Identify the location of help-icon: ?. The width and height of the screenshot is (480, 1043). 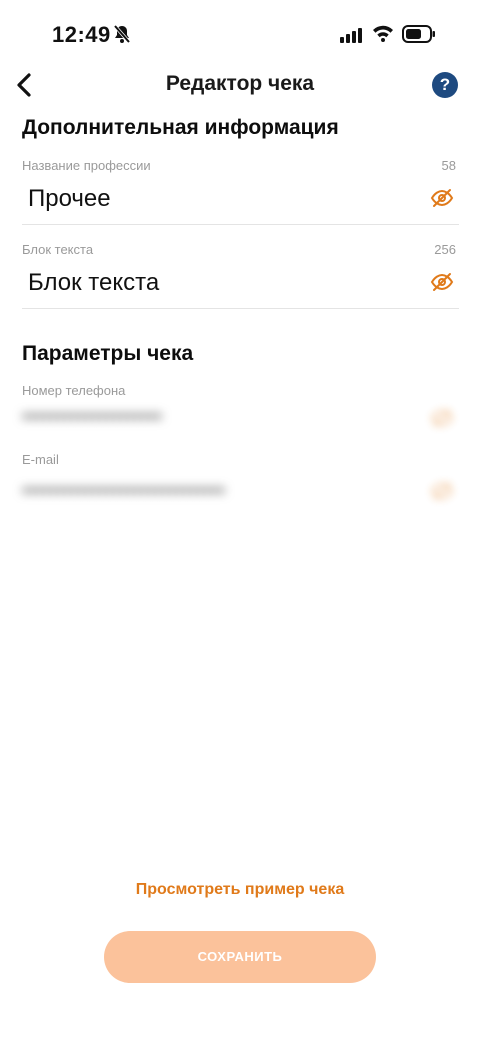
(445, 85).